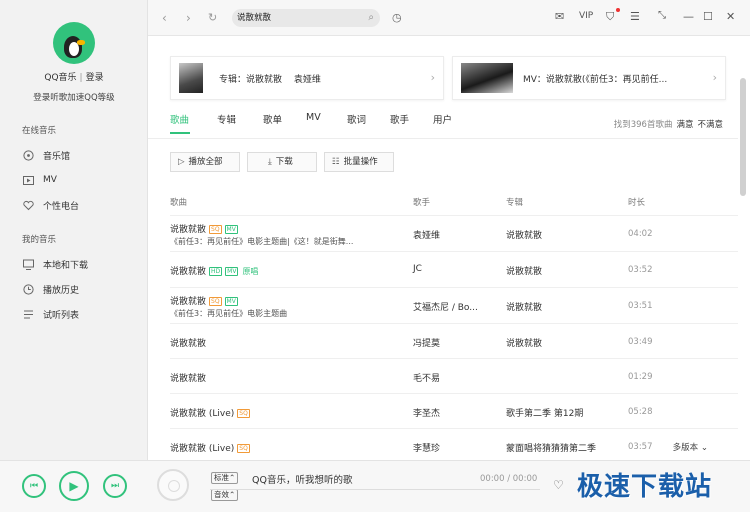 The width and height of the screenshot is (750, 512). What do you see at coordinates (640, 412) in the screenshot?
I see `duration-cell: 05:28` at bounding box center [640, 412].